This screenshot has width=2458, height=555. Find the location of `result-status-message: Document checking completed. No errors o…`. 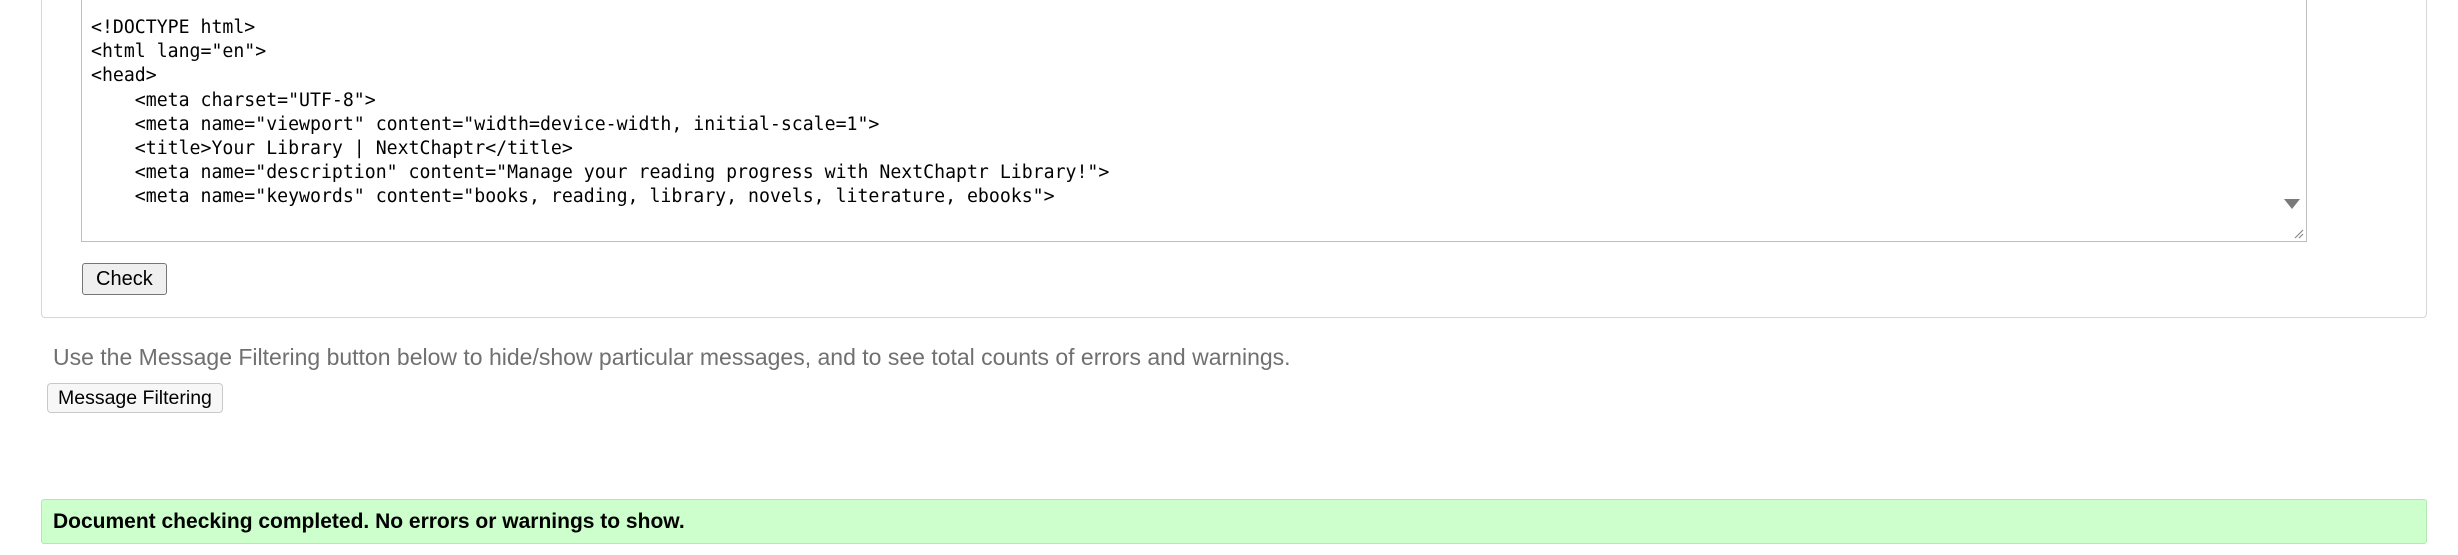

result-status-message: Document checking completed. No errors o… is located at coordinates (369, 521).